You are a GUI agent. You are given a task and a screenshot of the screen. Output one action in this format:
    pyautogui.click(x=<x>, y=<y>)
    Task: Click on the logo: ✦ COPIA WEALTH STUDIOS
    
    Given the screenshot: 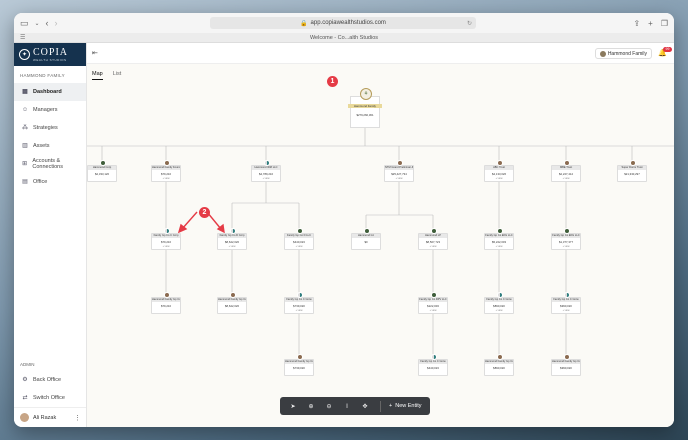 What is the action you would take?
    pyautogui.click(x=50, y=54)
    